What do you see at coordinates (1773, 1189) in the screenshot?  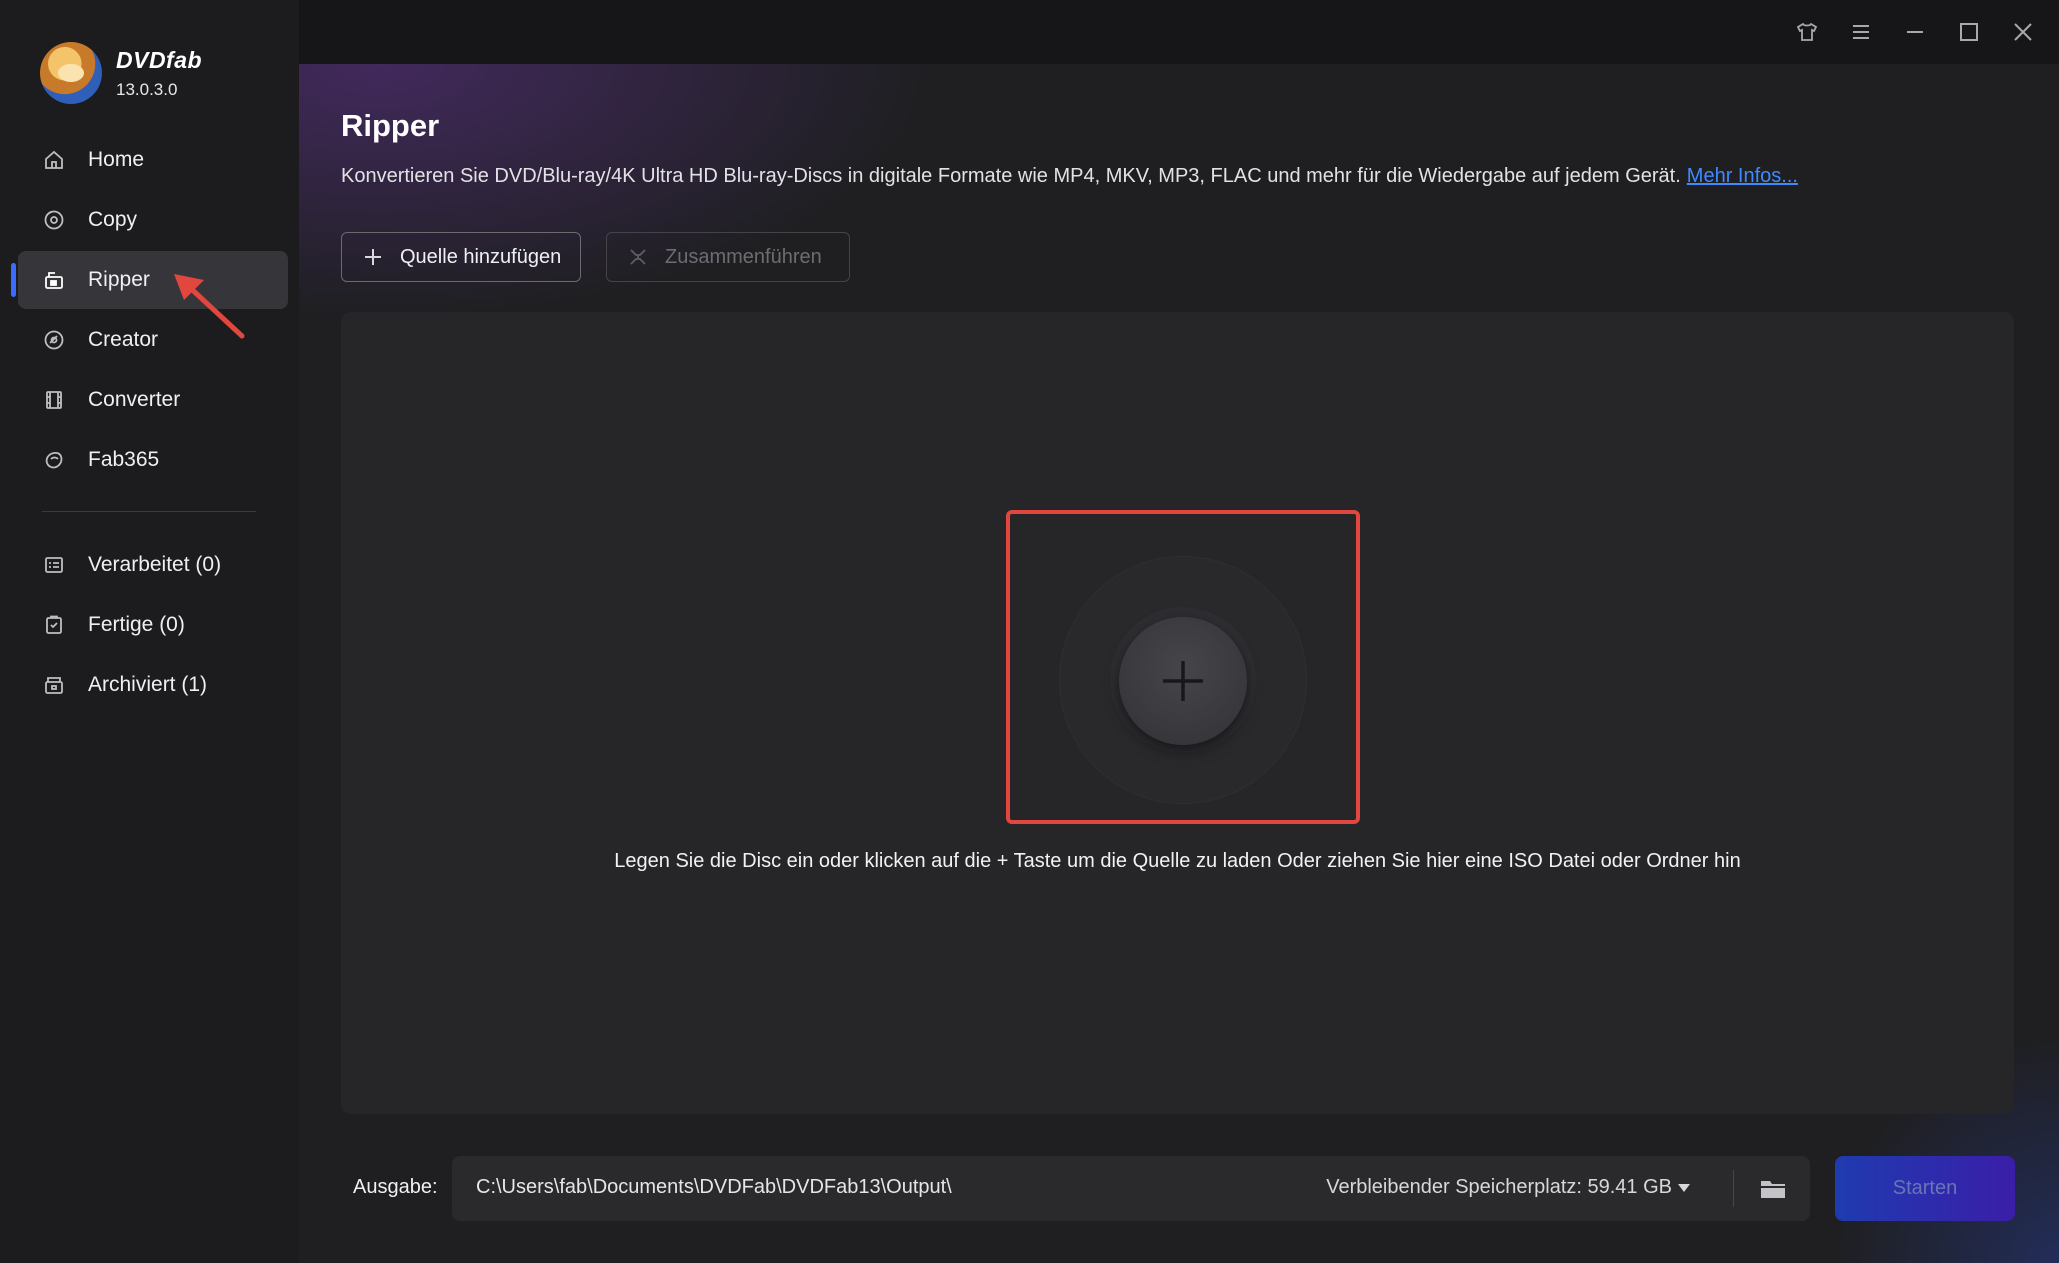 I see `folder-icon` at bounding box center [1773, 1189].